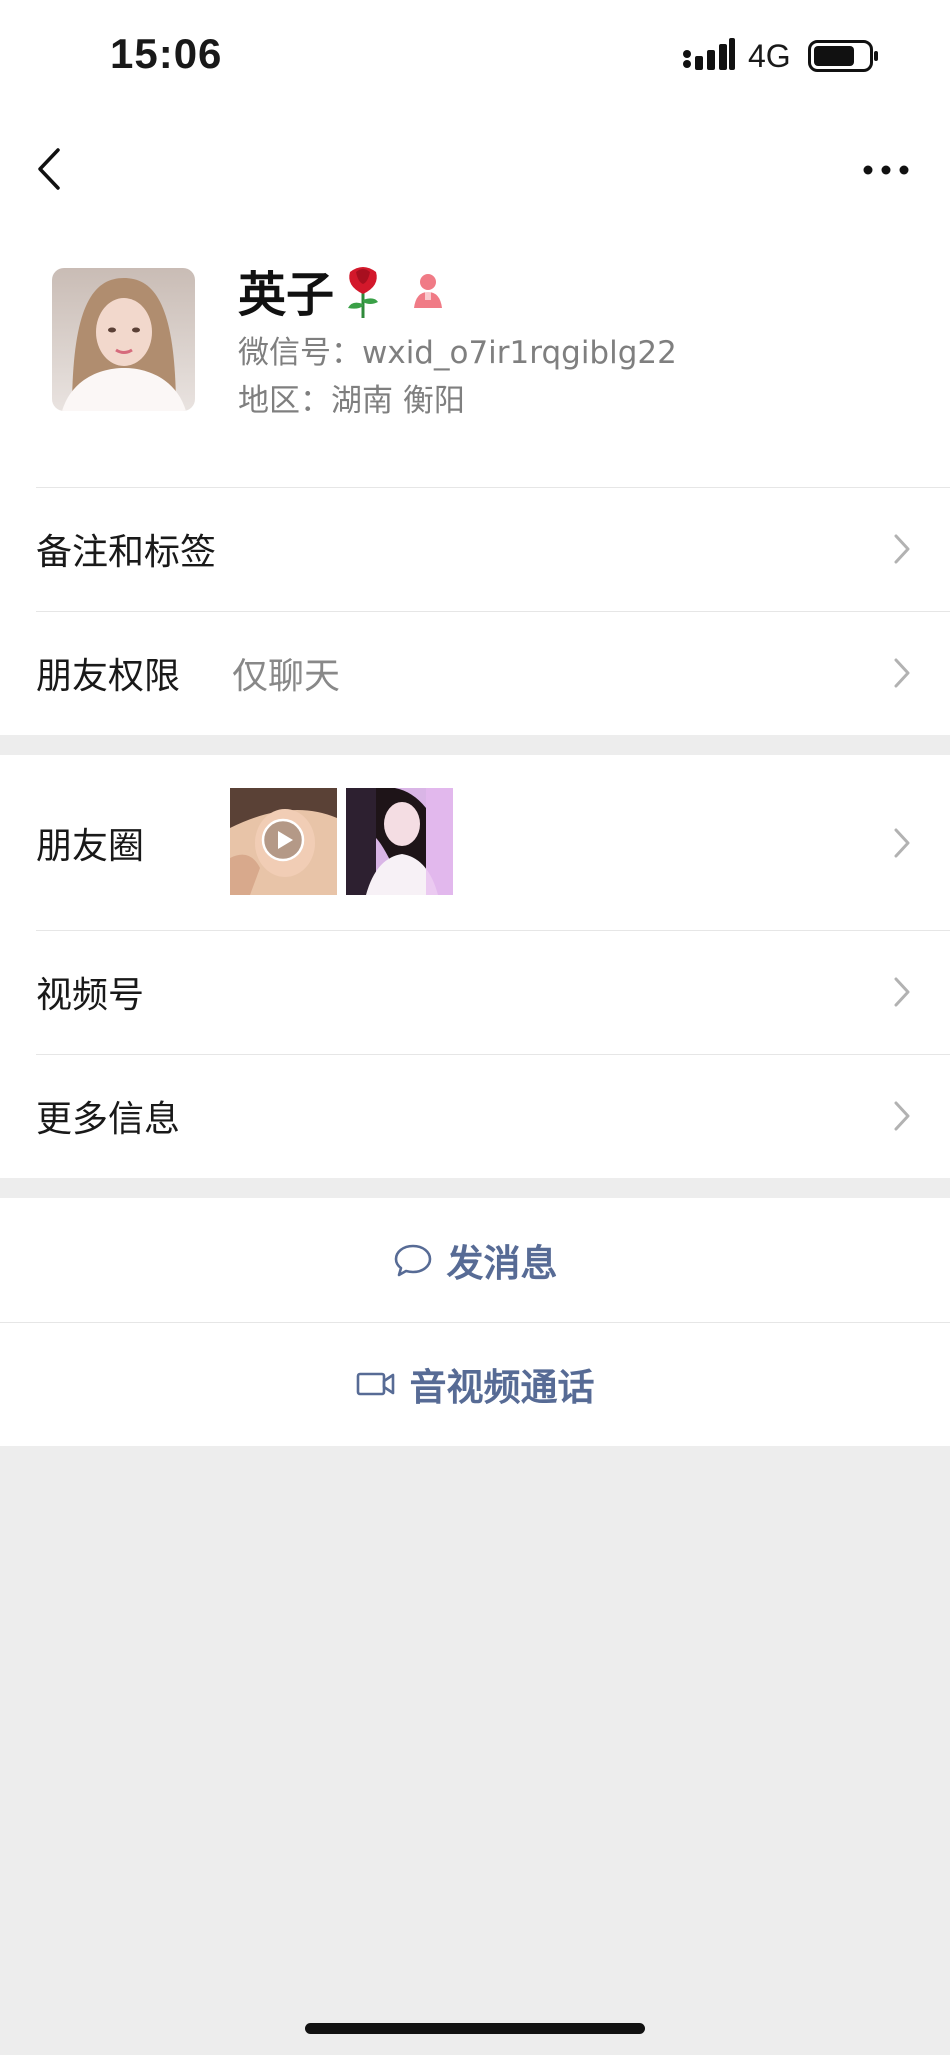 The image size is (950, 2055). I want to click on back-chevron-icon, so click(50, 168).